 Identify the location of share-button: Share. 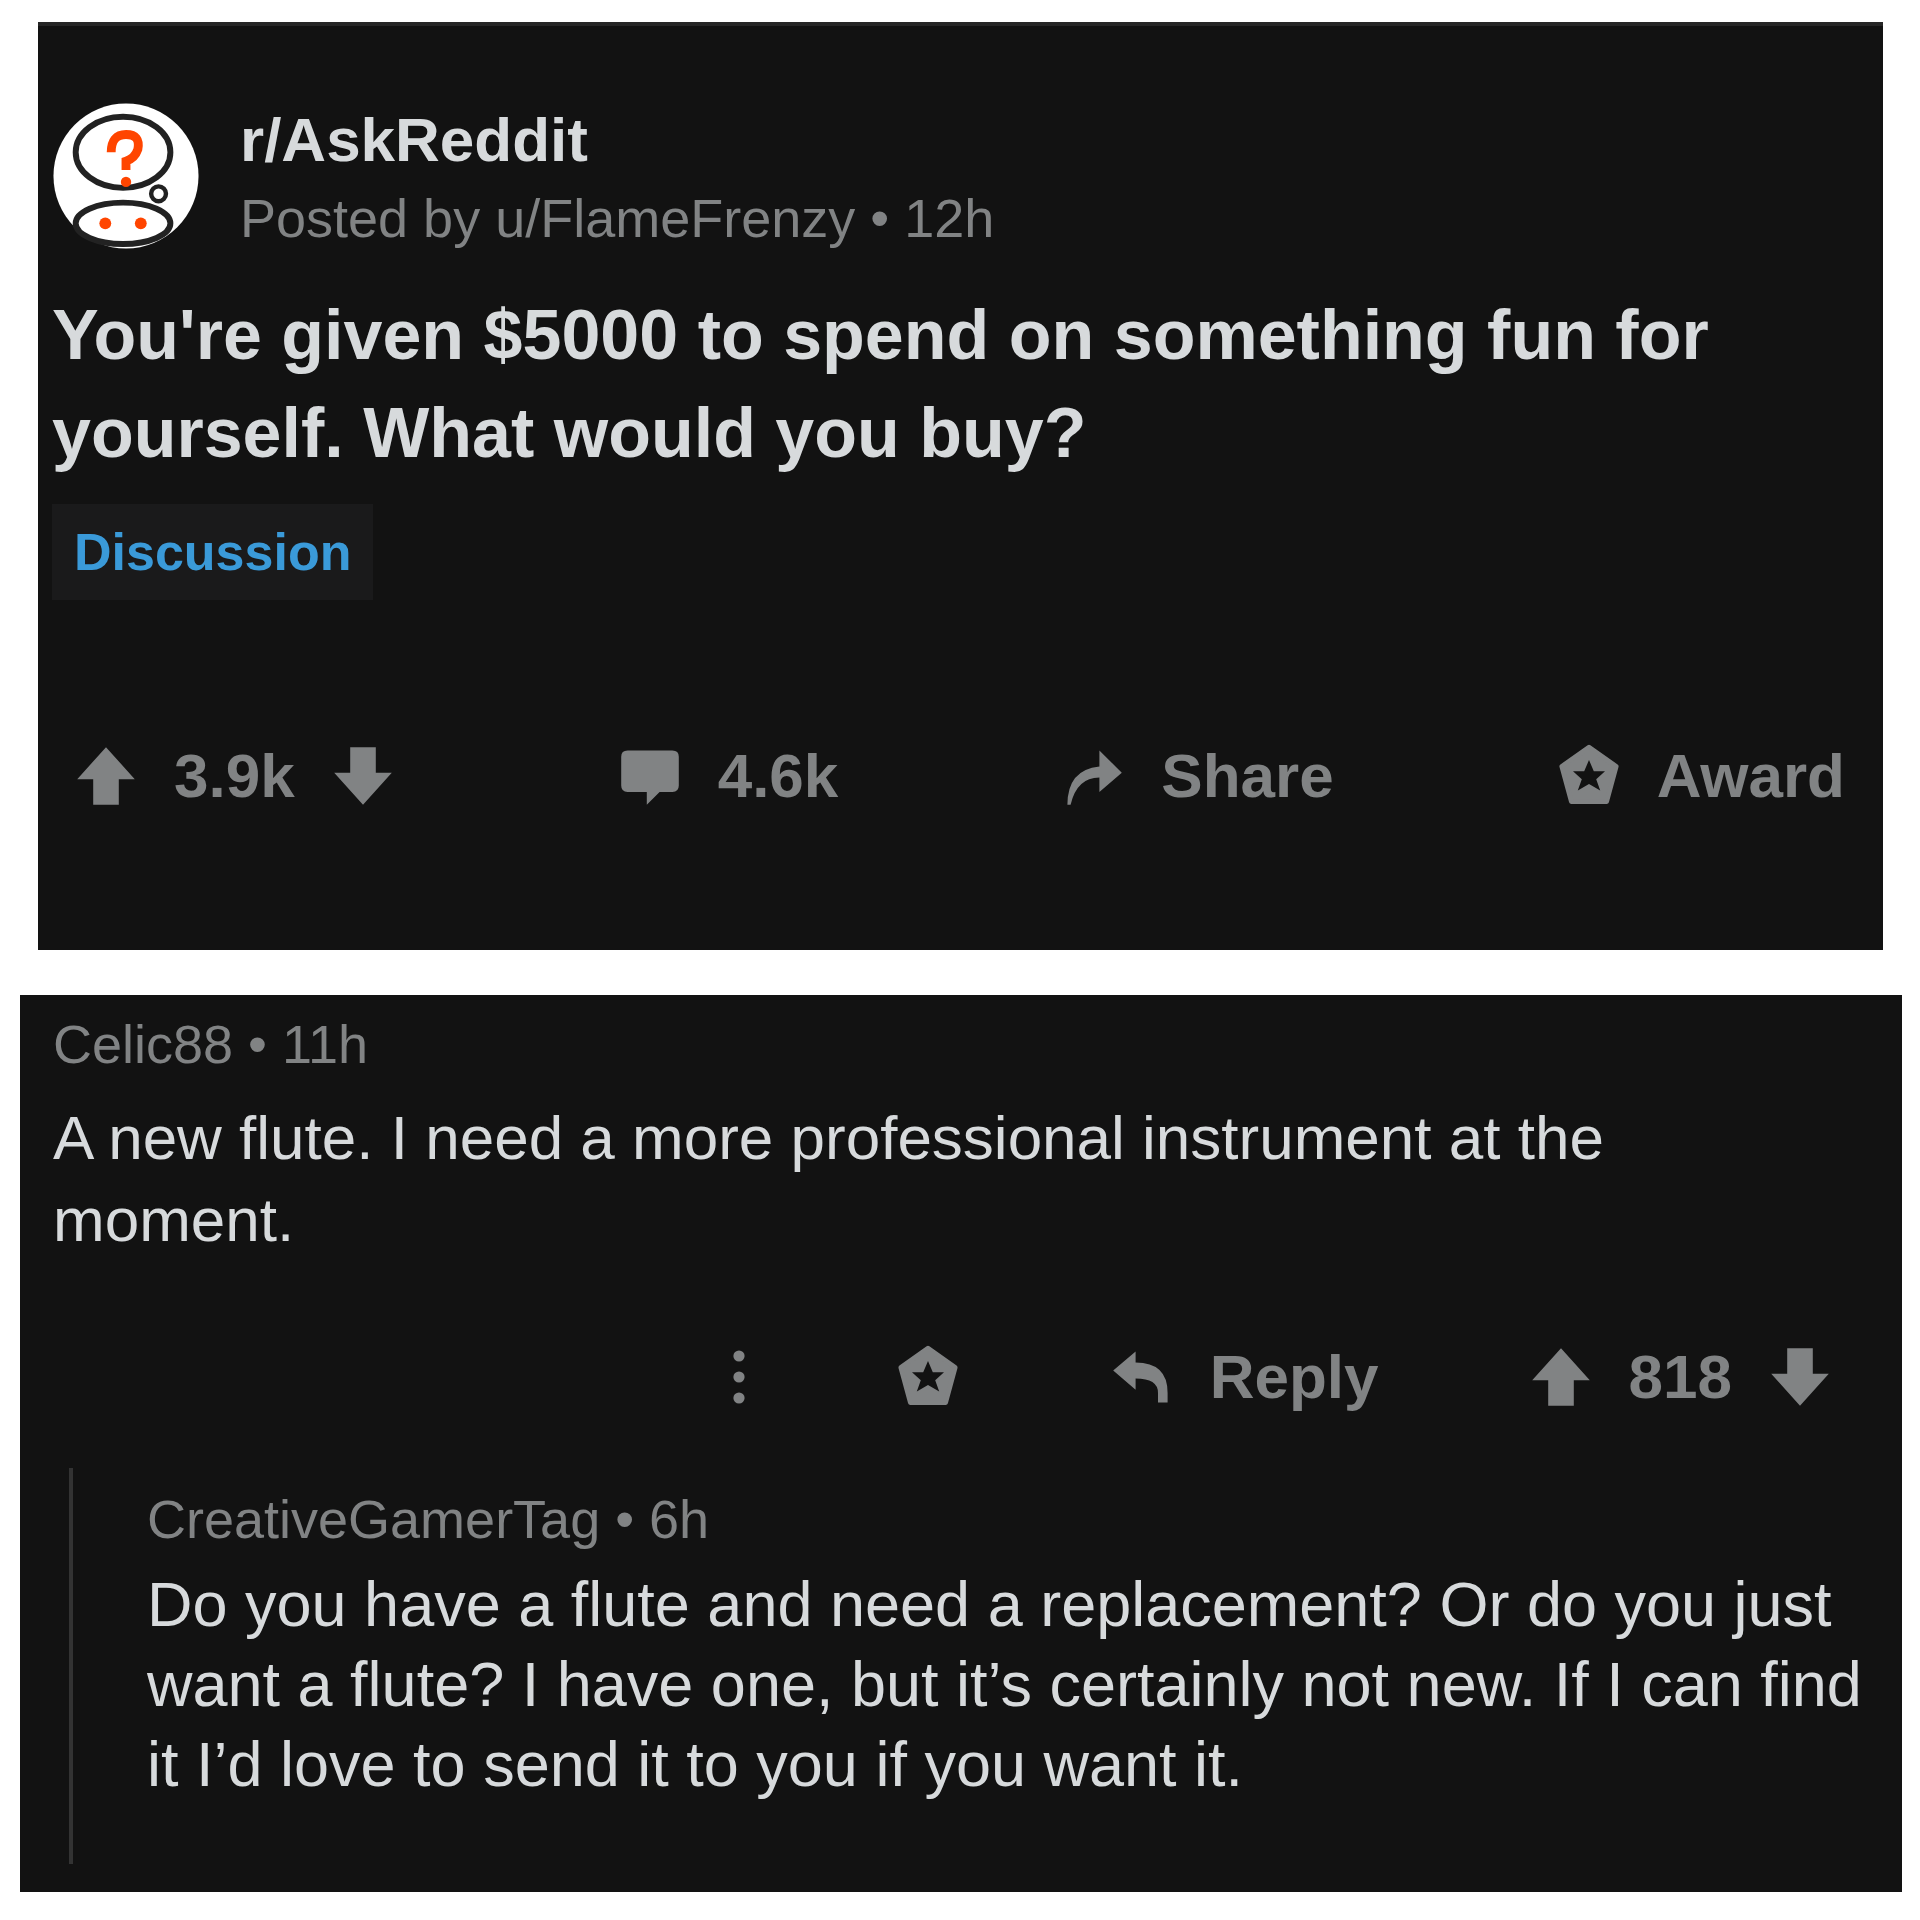
(1247, 775).